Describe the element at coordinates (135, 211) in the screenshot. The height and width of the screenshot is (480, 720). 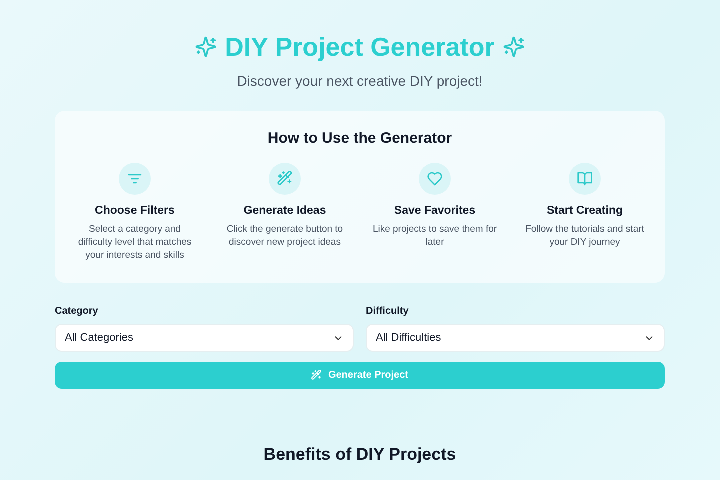
I see `step-title: Choose Filters` at that location.